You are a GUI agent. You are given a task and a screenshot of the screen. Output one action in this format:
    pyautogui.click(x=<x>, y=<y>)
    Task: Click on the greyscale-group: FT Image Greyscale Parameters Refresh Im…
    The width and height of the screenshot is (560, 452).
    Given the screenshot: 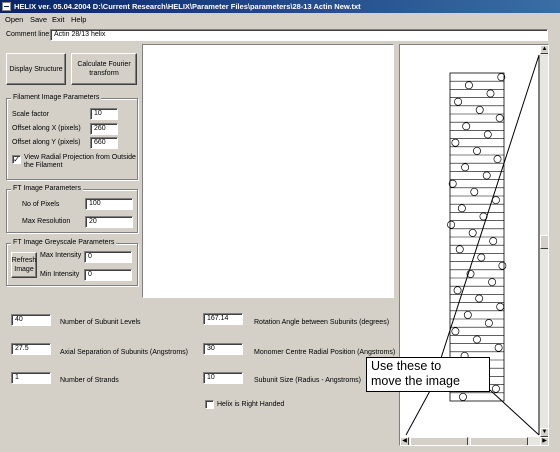 What is the action you would take?
    pyautogui.click(x=72, y=262)
    